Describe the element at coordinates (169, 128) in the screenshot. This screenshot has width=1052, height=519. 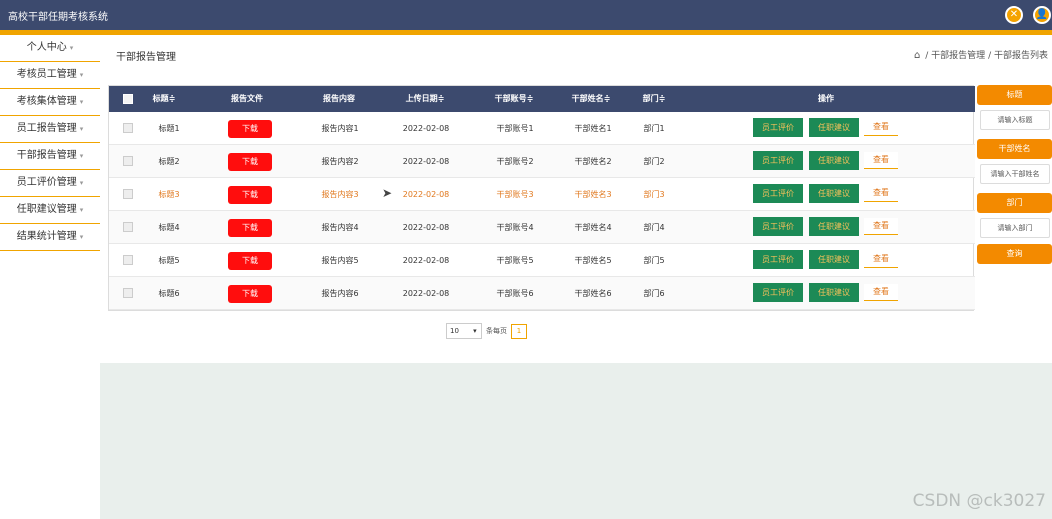
I see `cell-title: 标题1` at that location.